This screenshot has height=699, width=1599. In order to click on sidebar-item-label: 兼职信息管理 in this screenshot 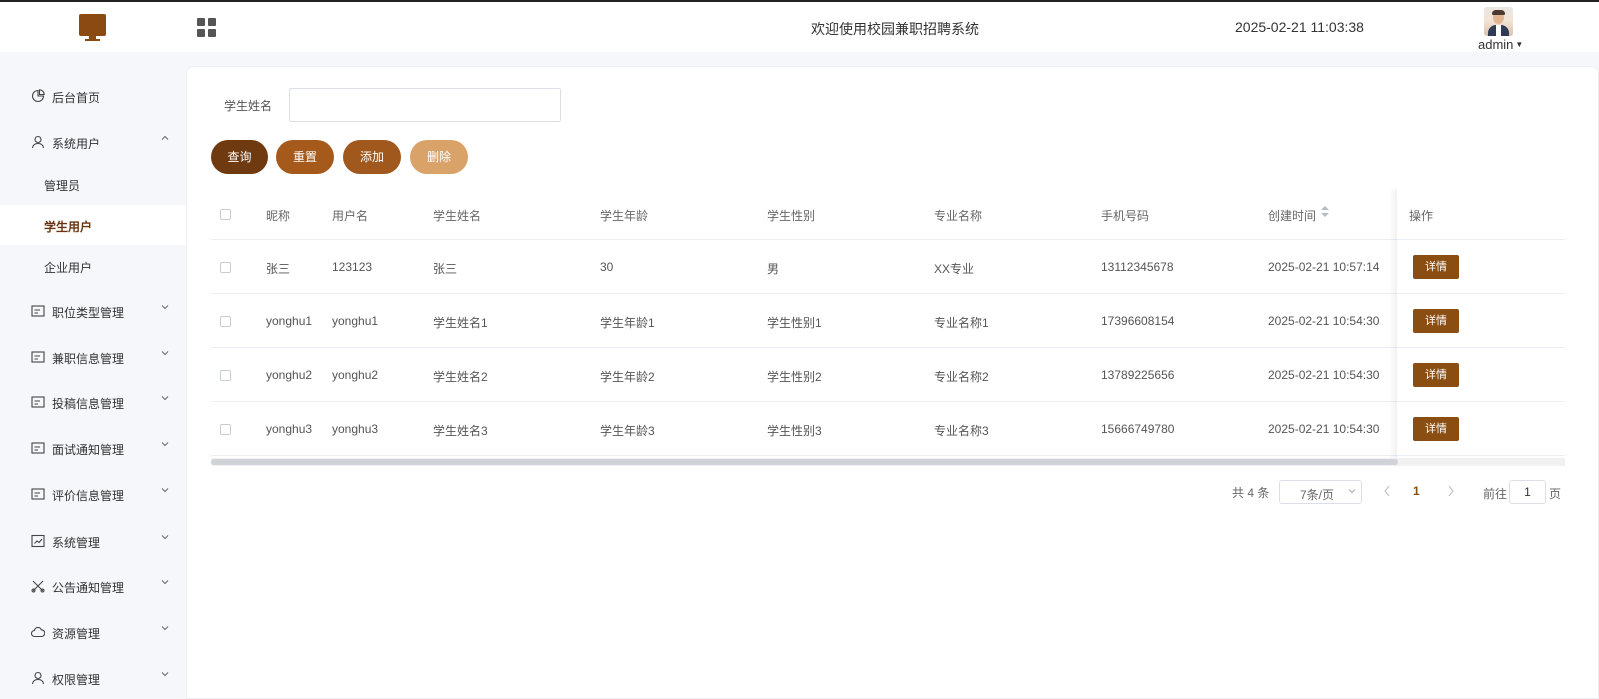, I will do `click(88, 359)`.